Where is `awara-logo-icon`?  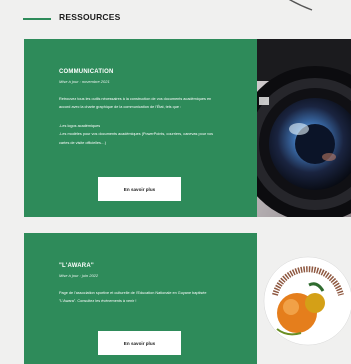 awara-logo-icon is located at coordinates (307, 301).